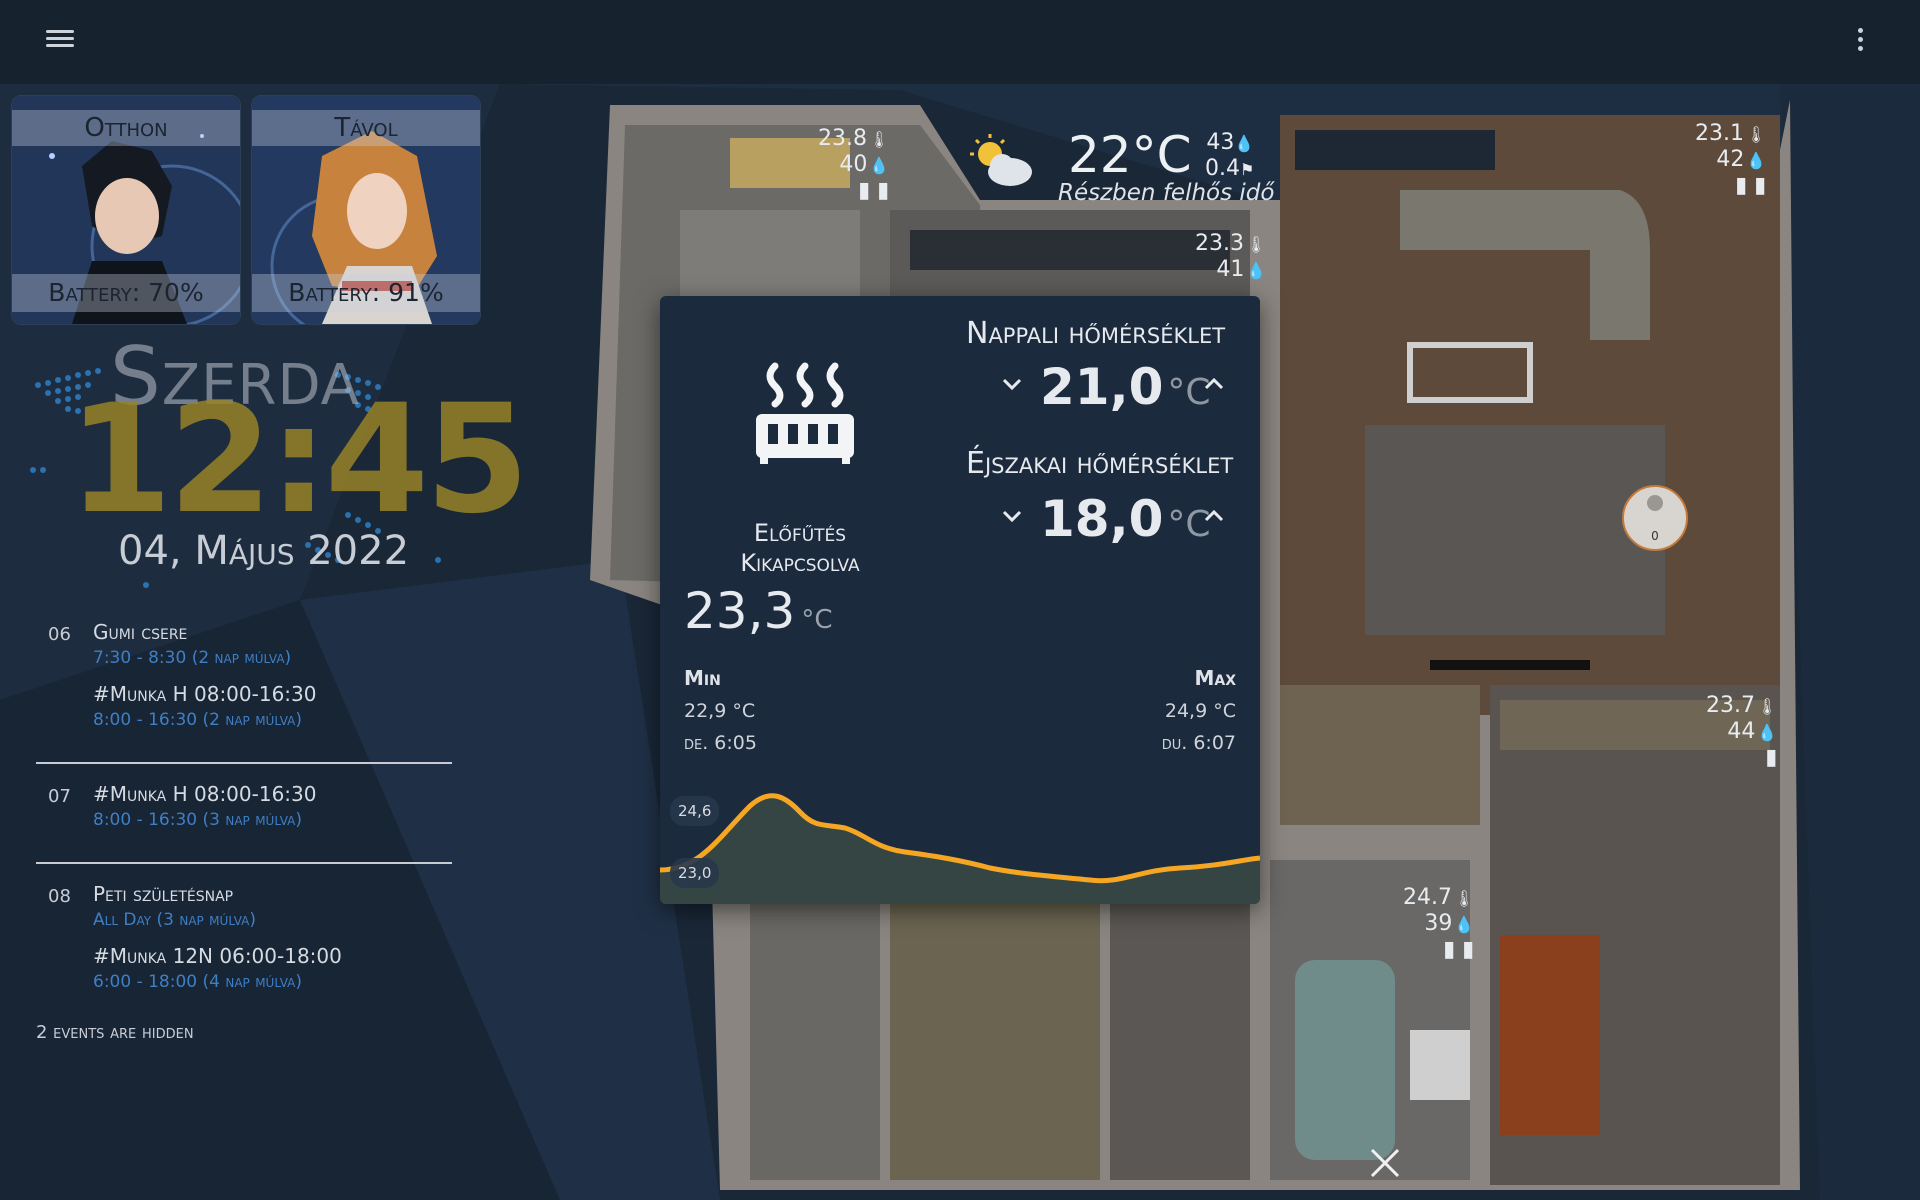 This screenshot has height=1200, width=1920. Describe the element at coordinates (1730, 705) in the screenshot. I see `temperature-value: 23.7` at that location.